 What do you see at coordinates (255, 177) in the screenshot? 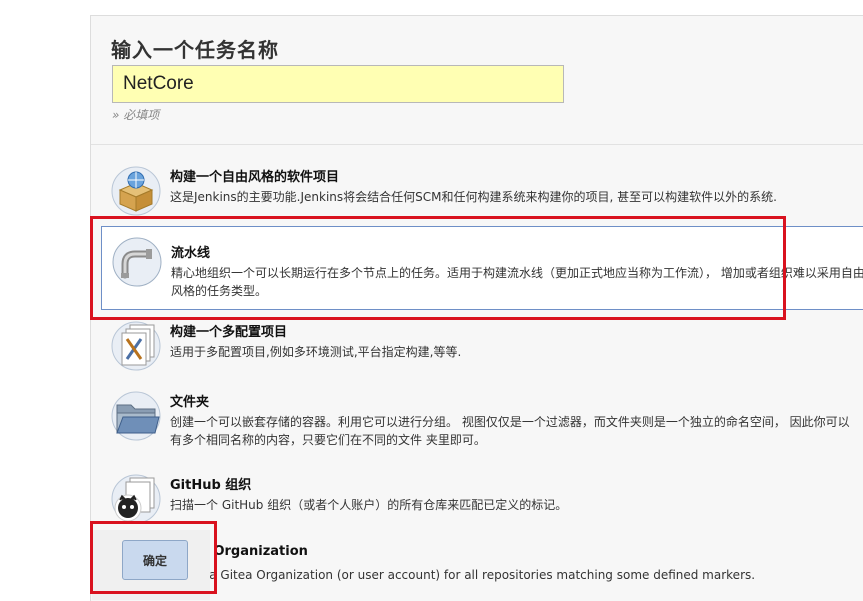
I see `project-type-label: 构建一个自由风格的软件项目` at bounding box center [255, 177].